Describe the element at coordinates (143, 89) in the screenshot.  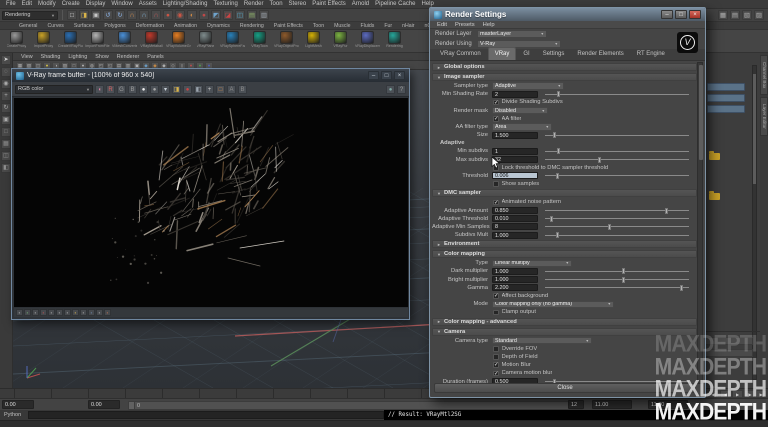
I see `white-balance-icon: ●` at that location.